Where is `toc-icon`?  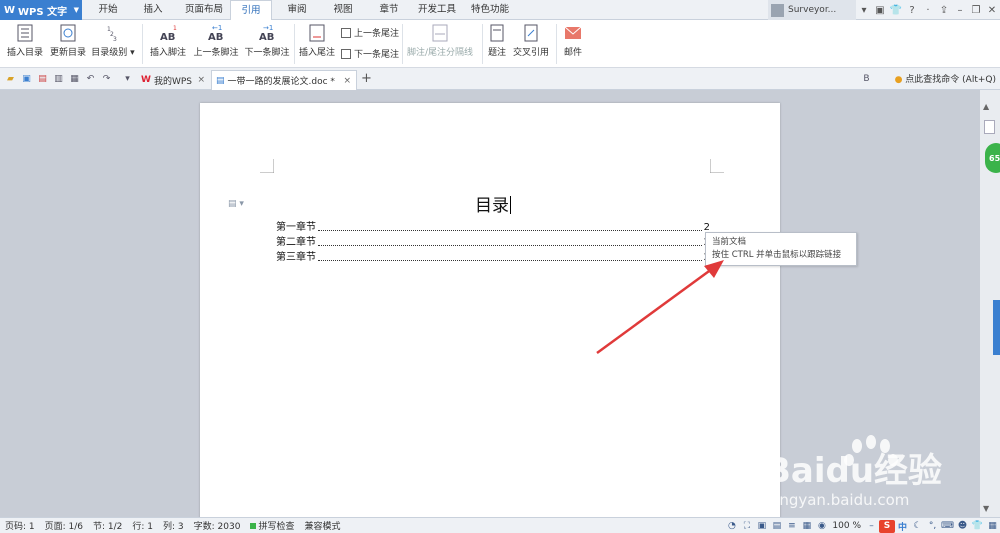 toc-icon is located at coordinates (25, 33).